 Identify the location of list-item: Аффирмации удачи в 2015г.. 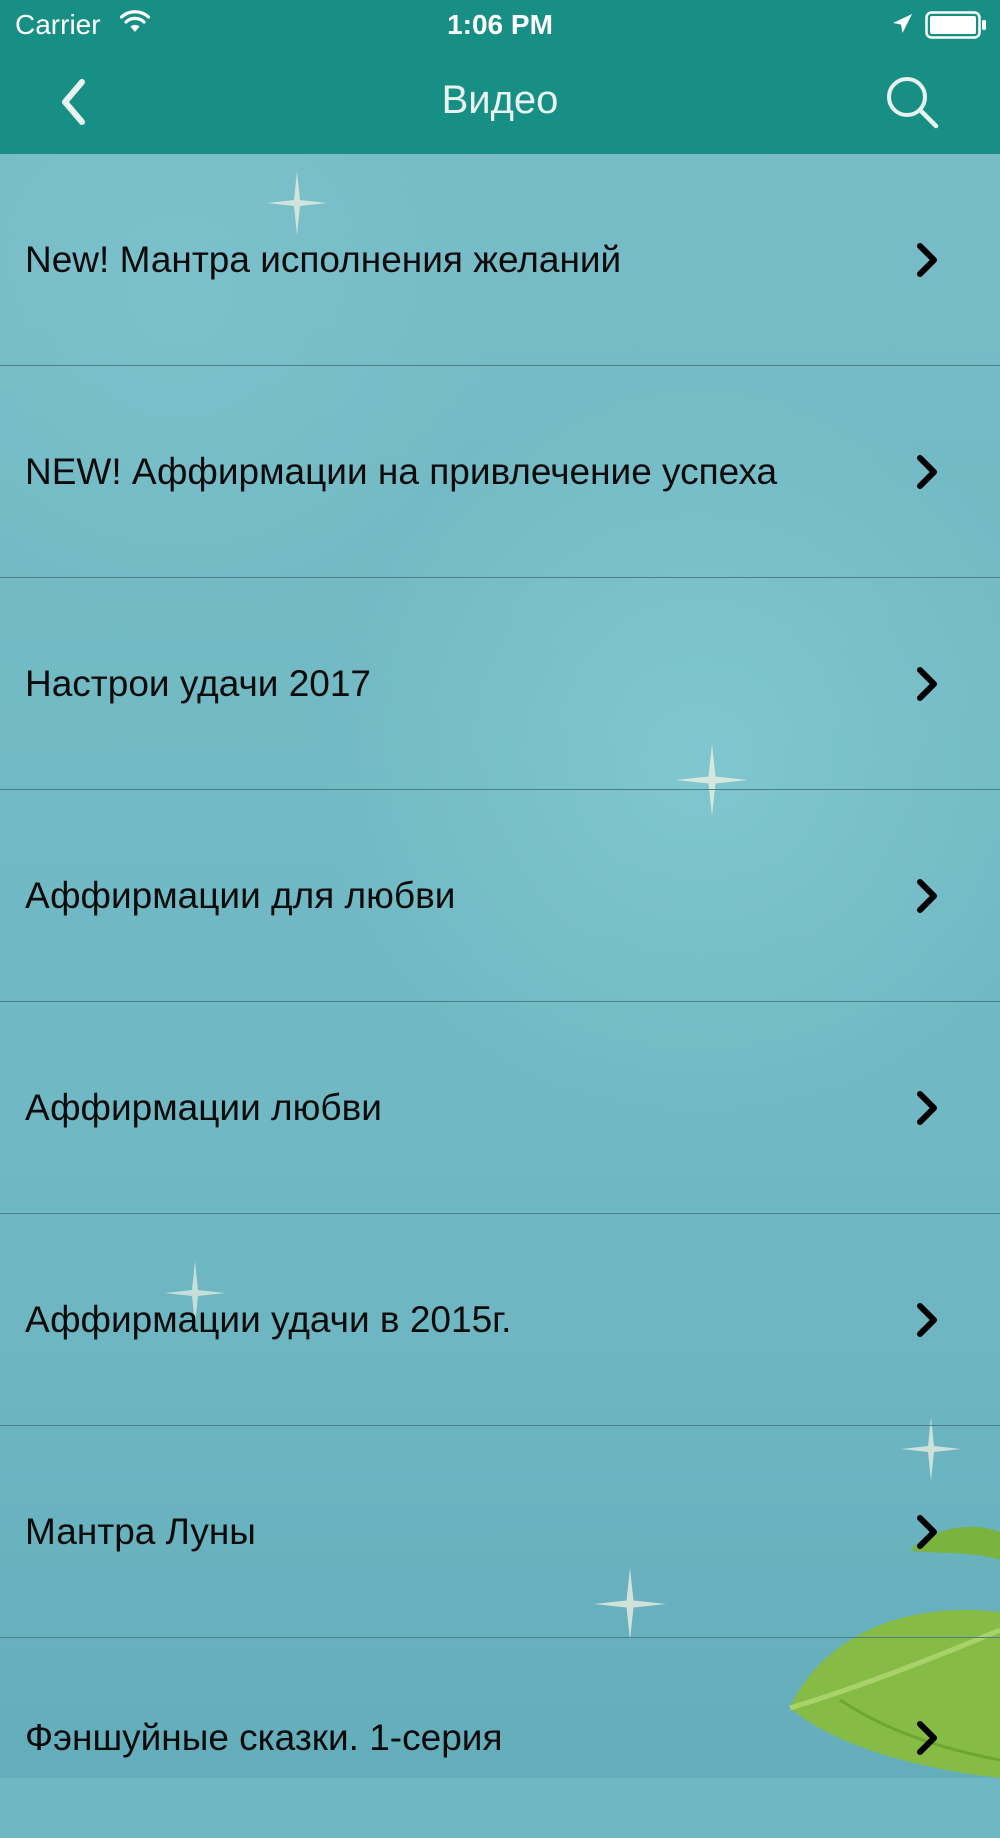
(500, 1320).